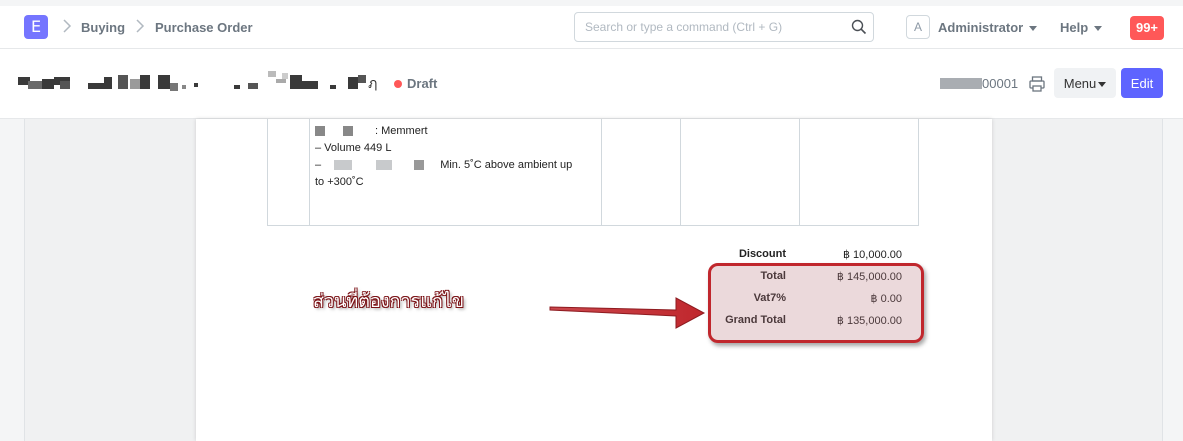 The image size is (1183, 441). I want to click on item-brand-line: : Memmert, so click(455, 131).